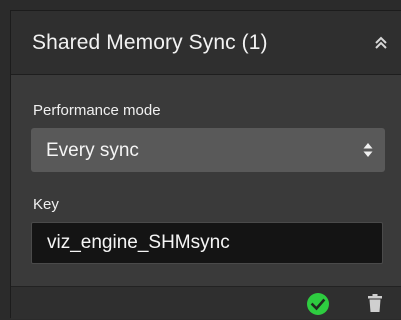 The image size is (401, 320). What do you see at coordinates (368, 150) in the screenshot?
I see `sort-arrows-icon` at bounding box center [368, 150].